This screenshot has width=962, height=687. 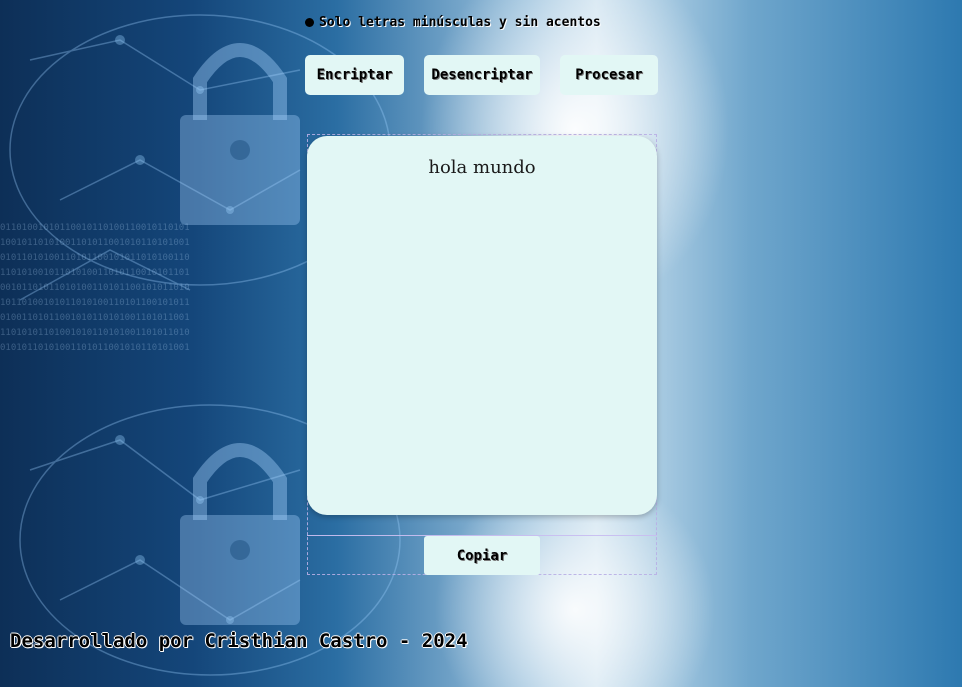 I want to click on svg-text:010011010110010101101010011010: 01001101011001010110101001101011001, so click(x=95, y=318).